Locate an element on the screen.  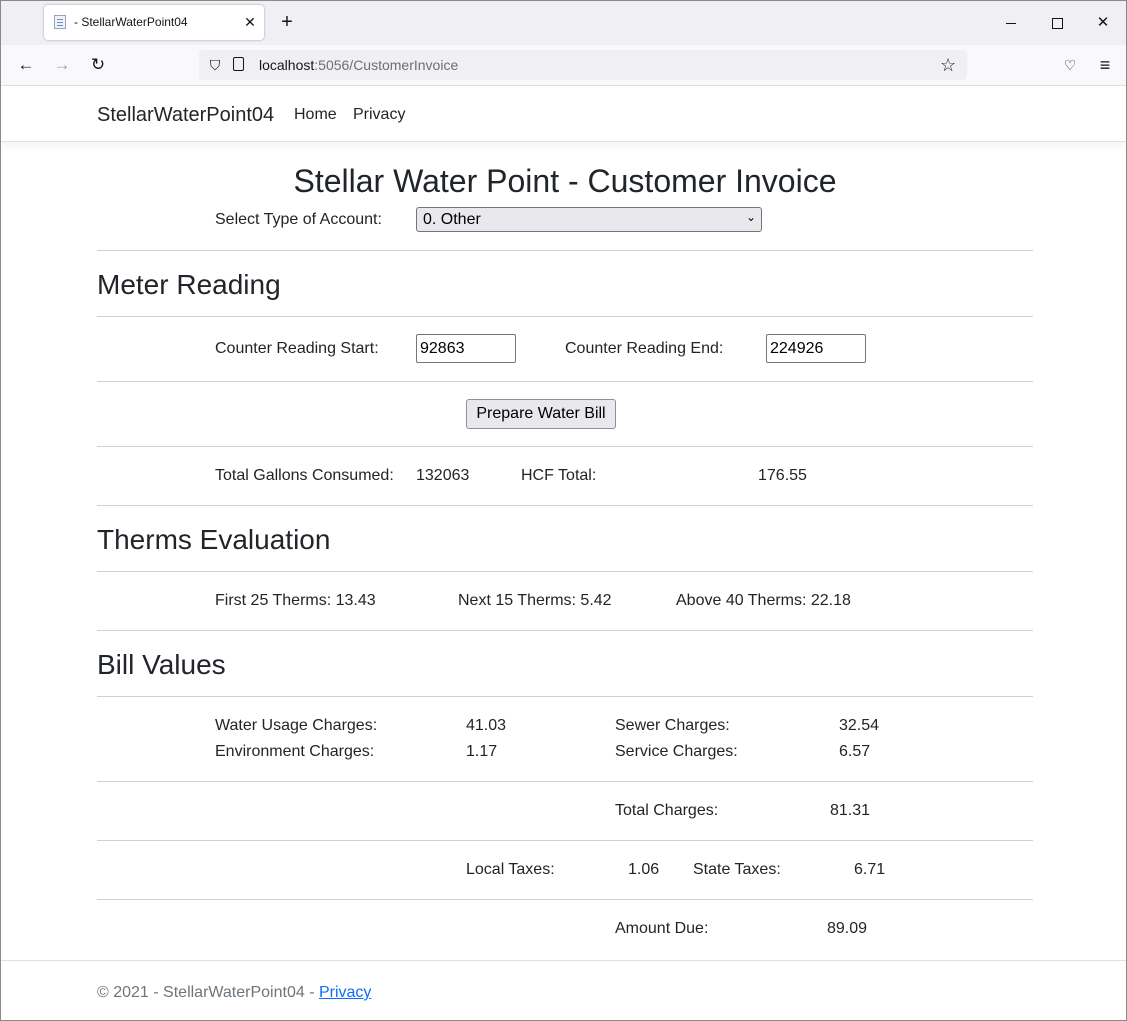
sewer-value: 32.54 is located at coordinates (859, 725).